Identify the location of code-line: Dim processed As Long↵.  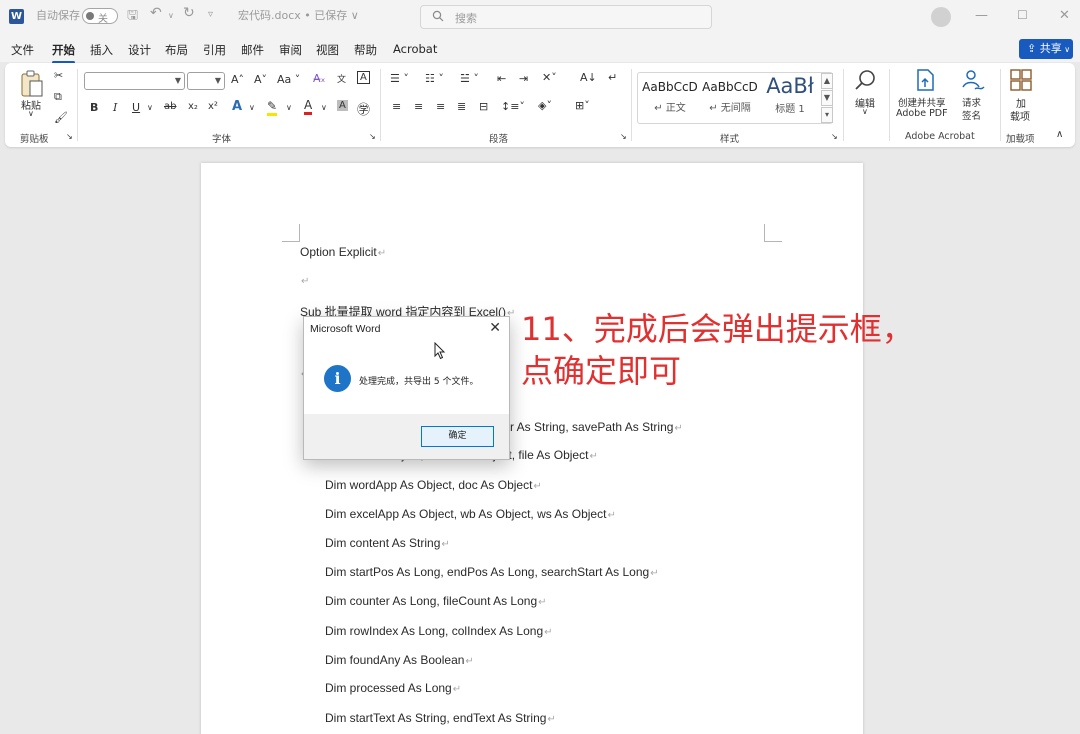
(393, 688).